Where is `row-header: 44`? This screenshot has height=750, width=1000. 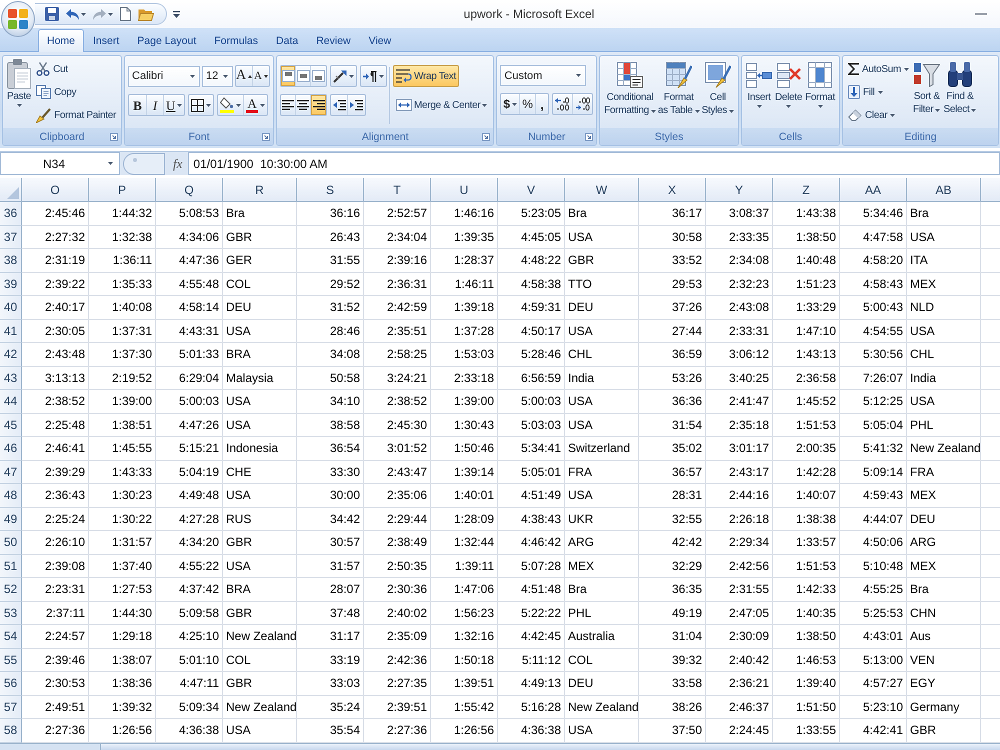 row-header: 44 is located at coordinates (11, 402).